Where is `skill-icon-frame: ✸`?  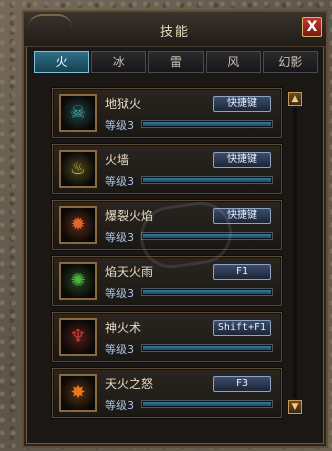
skill-icon-frame: ✸ is located at coordinates (78, 393).